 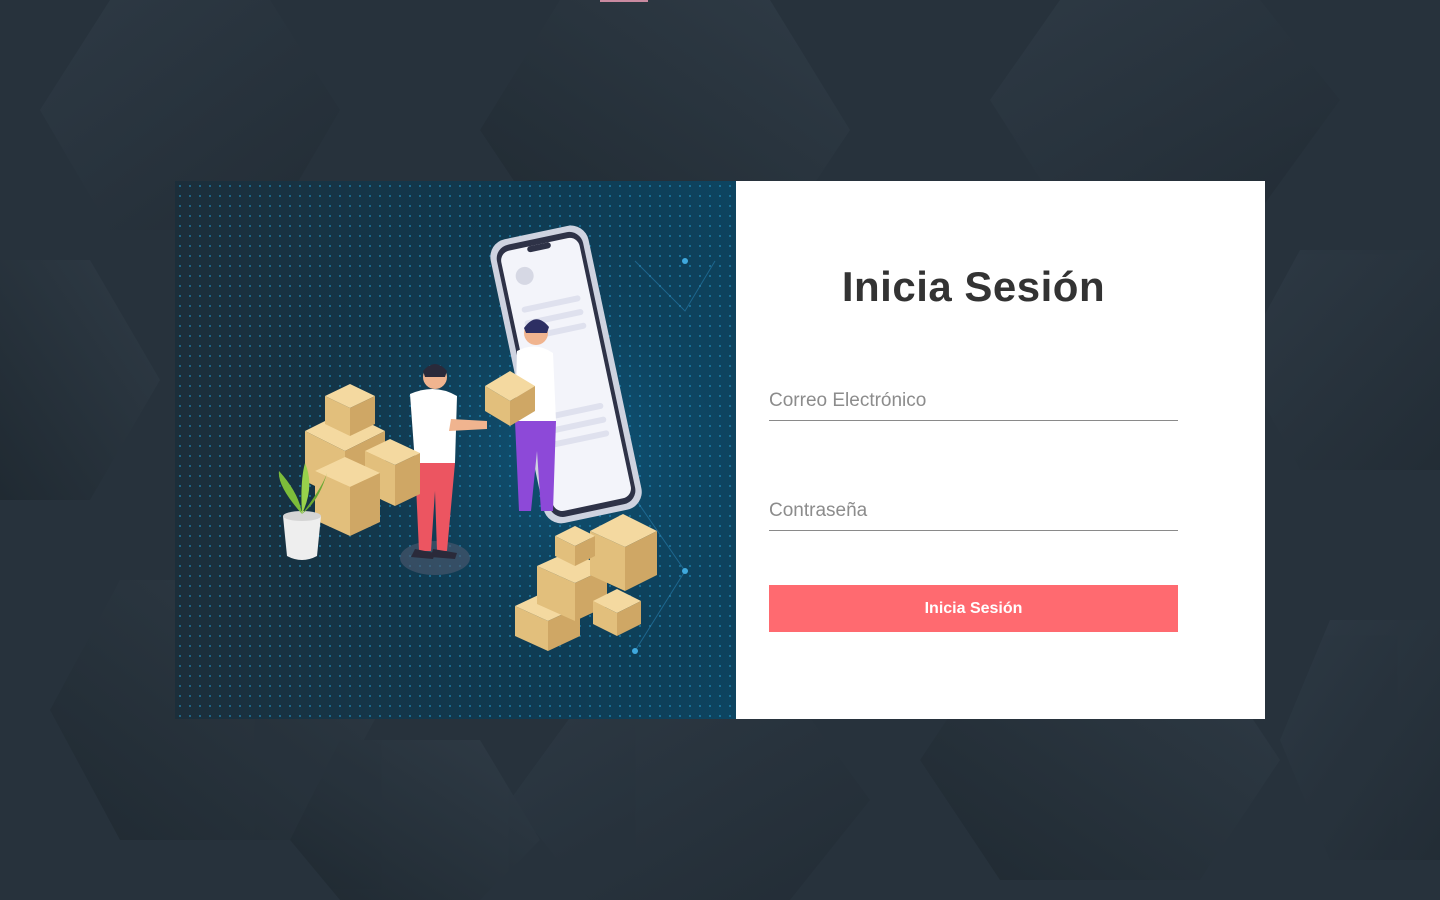 I want to click on password-field, so click(x=973, y=511).